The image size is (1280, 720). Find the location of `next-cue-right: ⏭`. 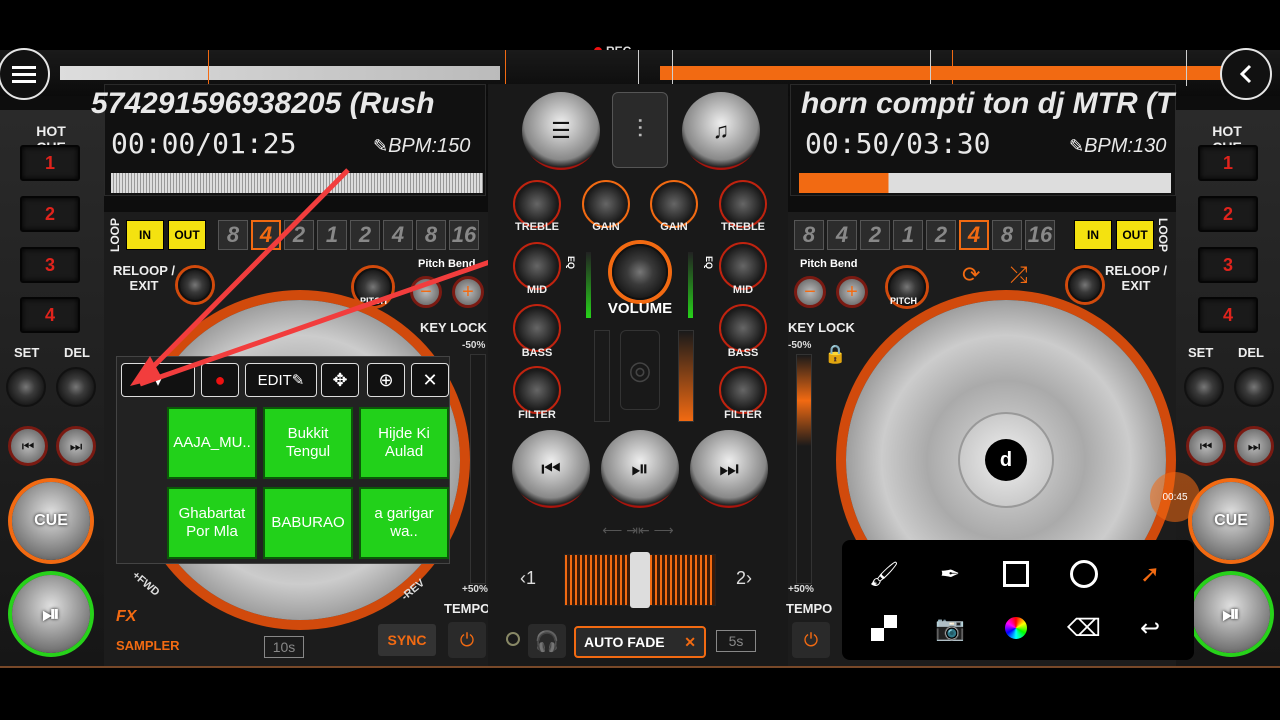

next-cue-right: ⏭ is located at coordinates (1254, 446).